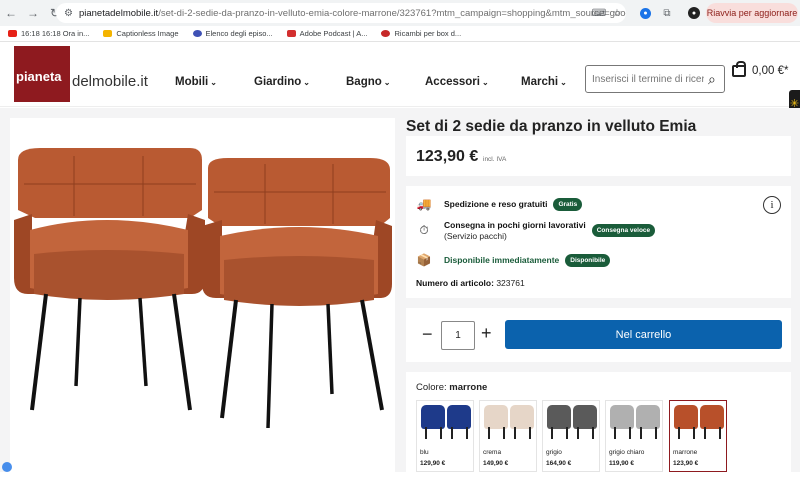 Image resolution: width=800 pixels, height=477 pixels. What do you see at coordinates (515, 225) in the screenshot?
I see `delivery-label: Consegna in pochi giorni lavorativi` at bounding box center [515, 225].